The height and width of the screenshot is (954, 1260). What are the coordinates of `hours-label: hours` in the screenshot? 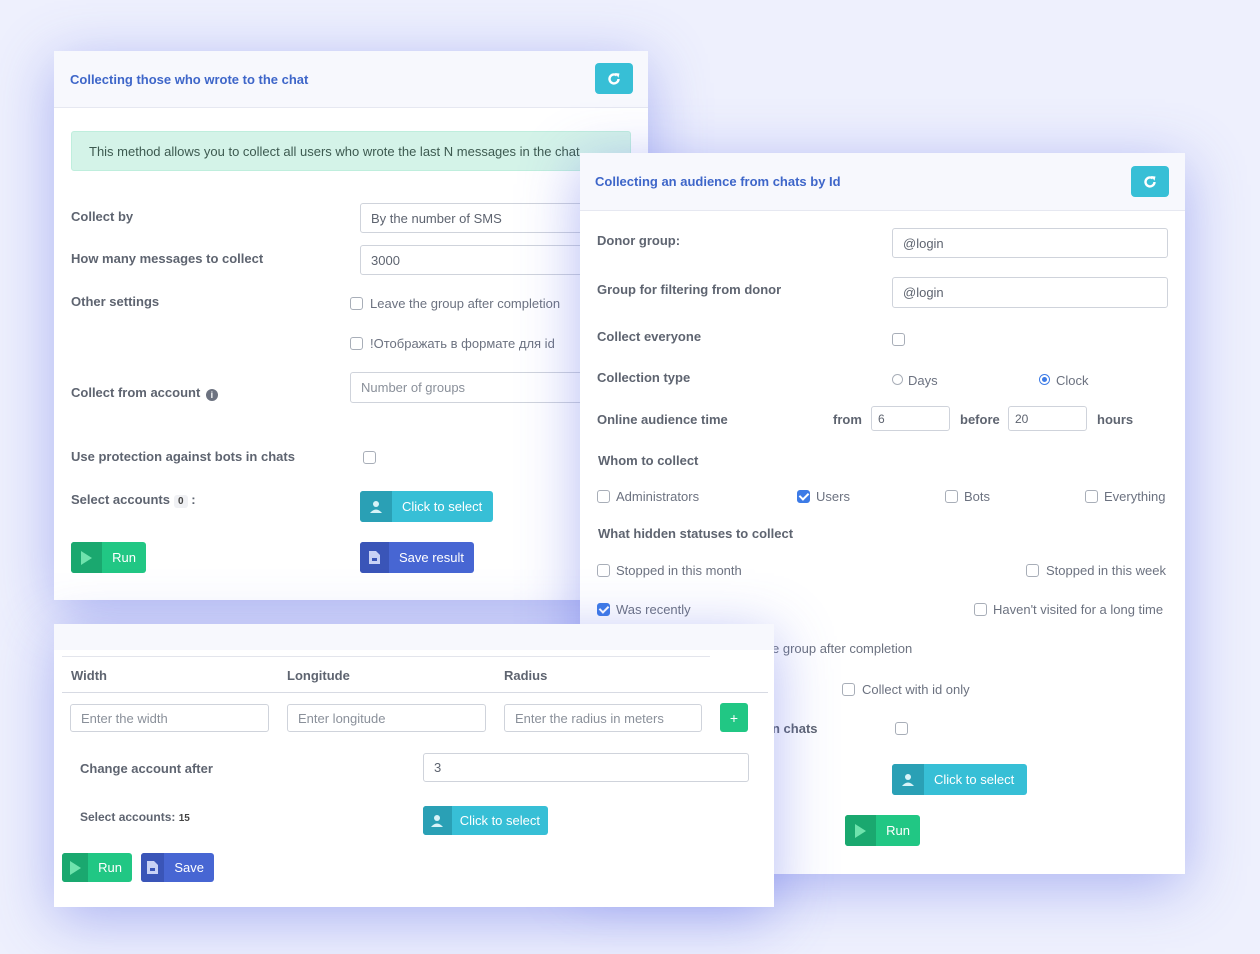 It's located at (1115, 419).